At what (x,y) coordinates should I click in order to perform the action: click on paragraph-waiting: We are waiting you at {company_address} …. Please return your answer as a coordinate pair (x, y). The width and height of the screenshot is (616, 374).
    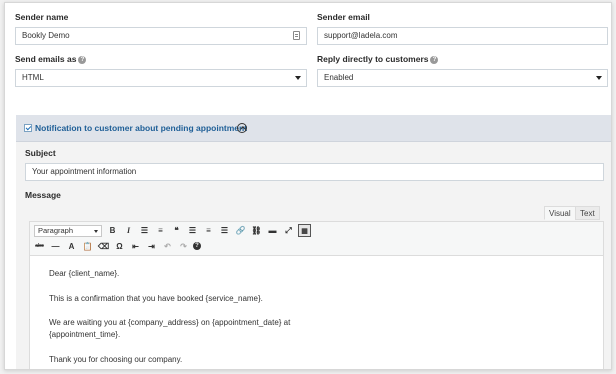
    Looking at the image, I should click on (170, 322).